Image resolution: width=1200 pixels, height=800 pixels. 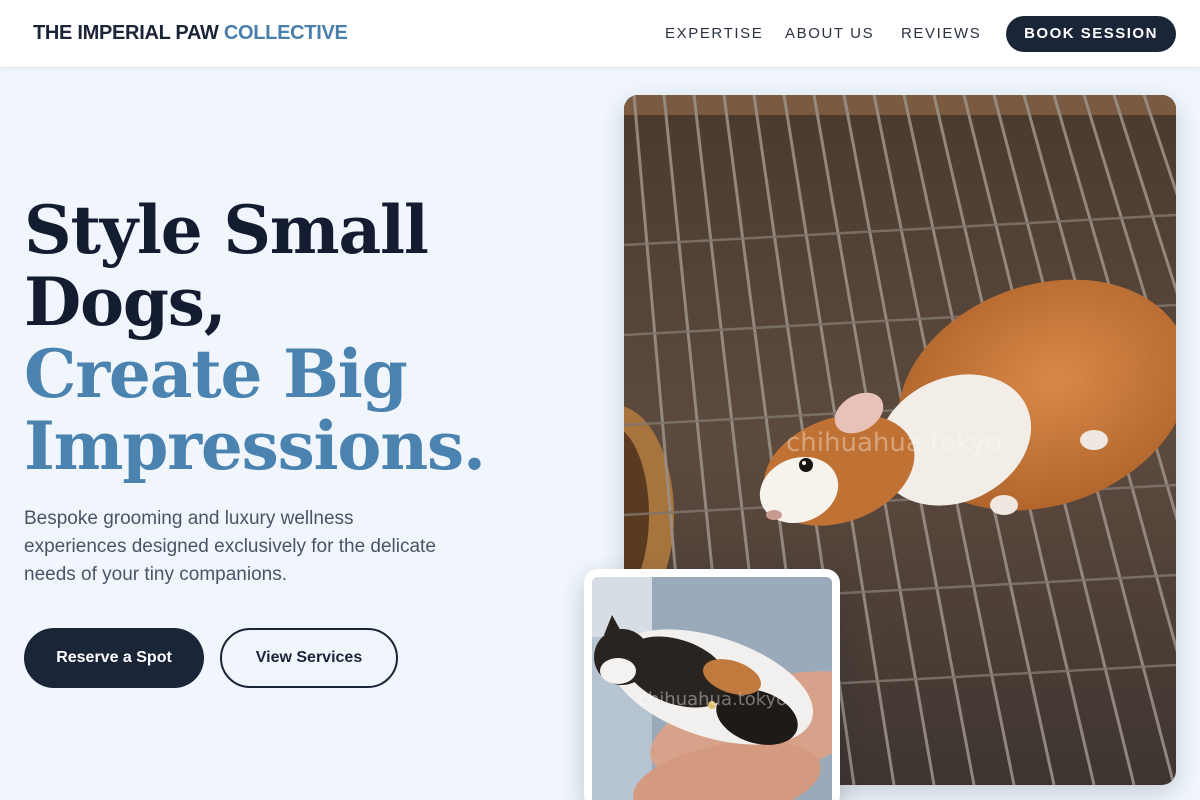 I want to click on brand-logo: THE IMPERIAL PAW COLLECTIVE, so click(x=190, y=33).